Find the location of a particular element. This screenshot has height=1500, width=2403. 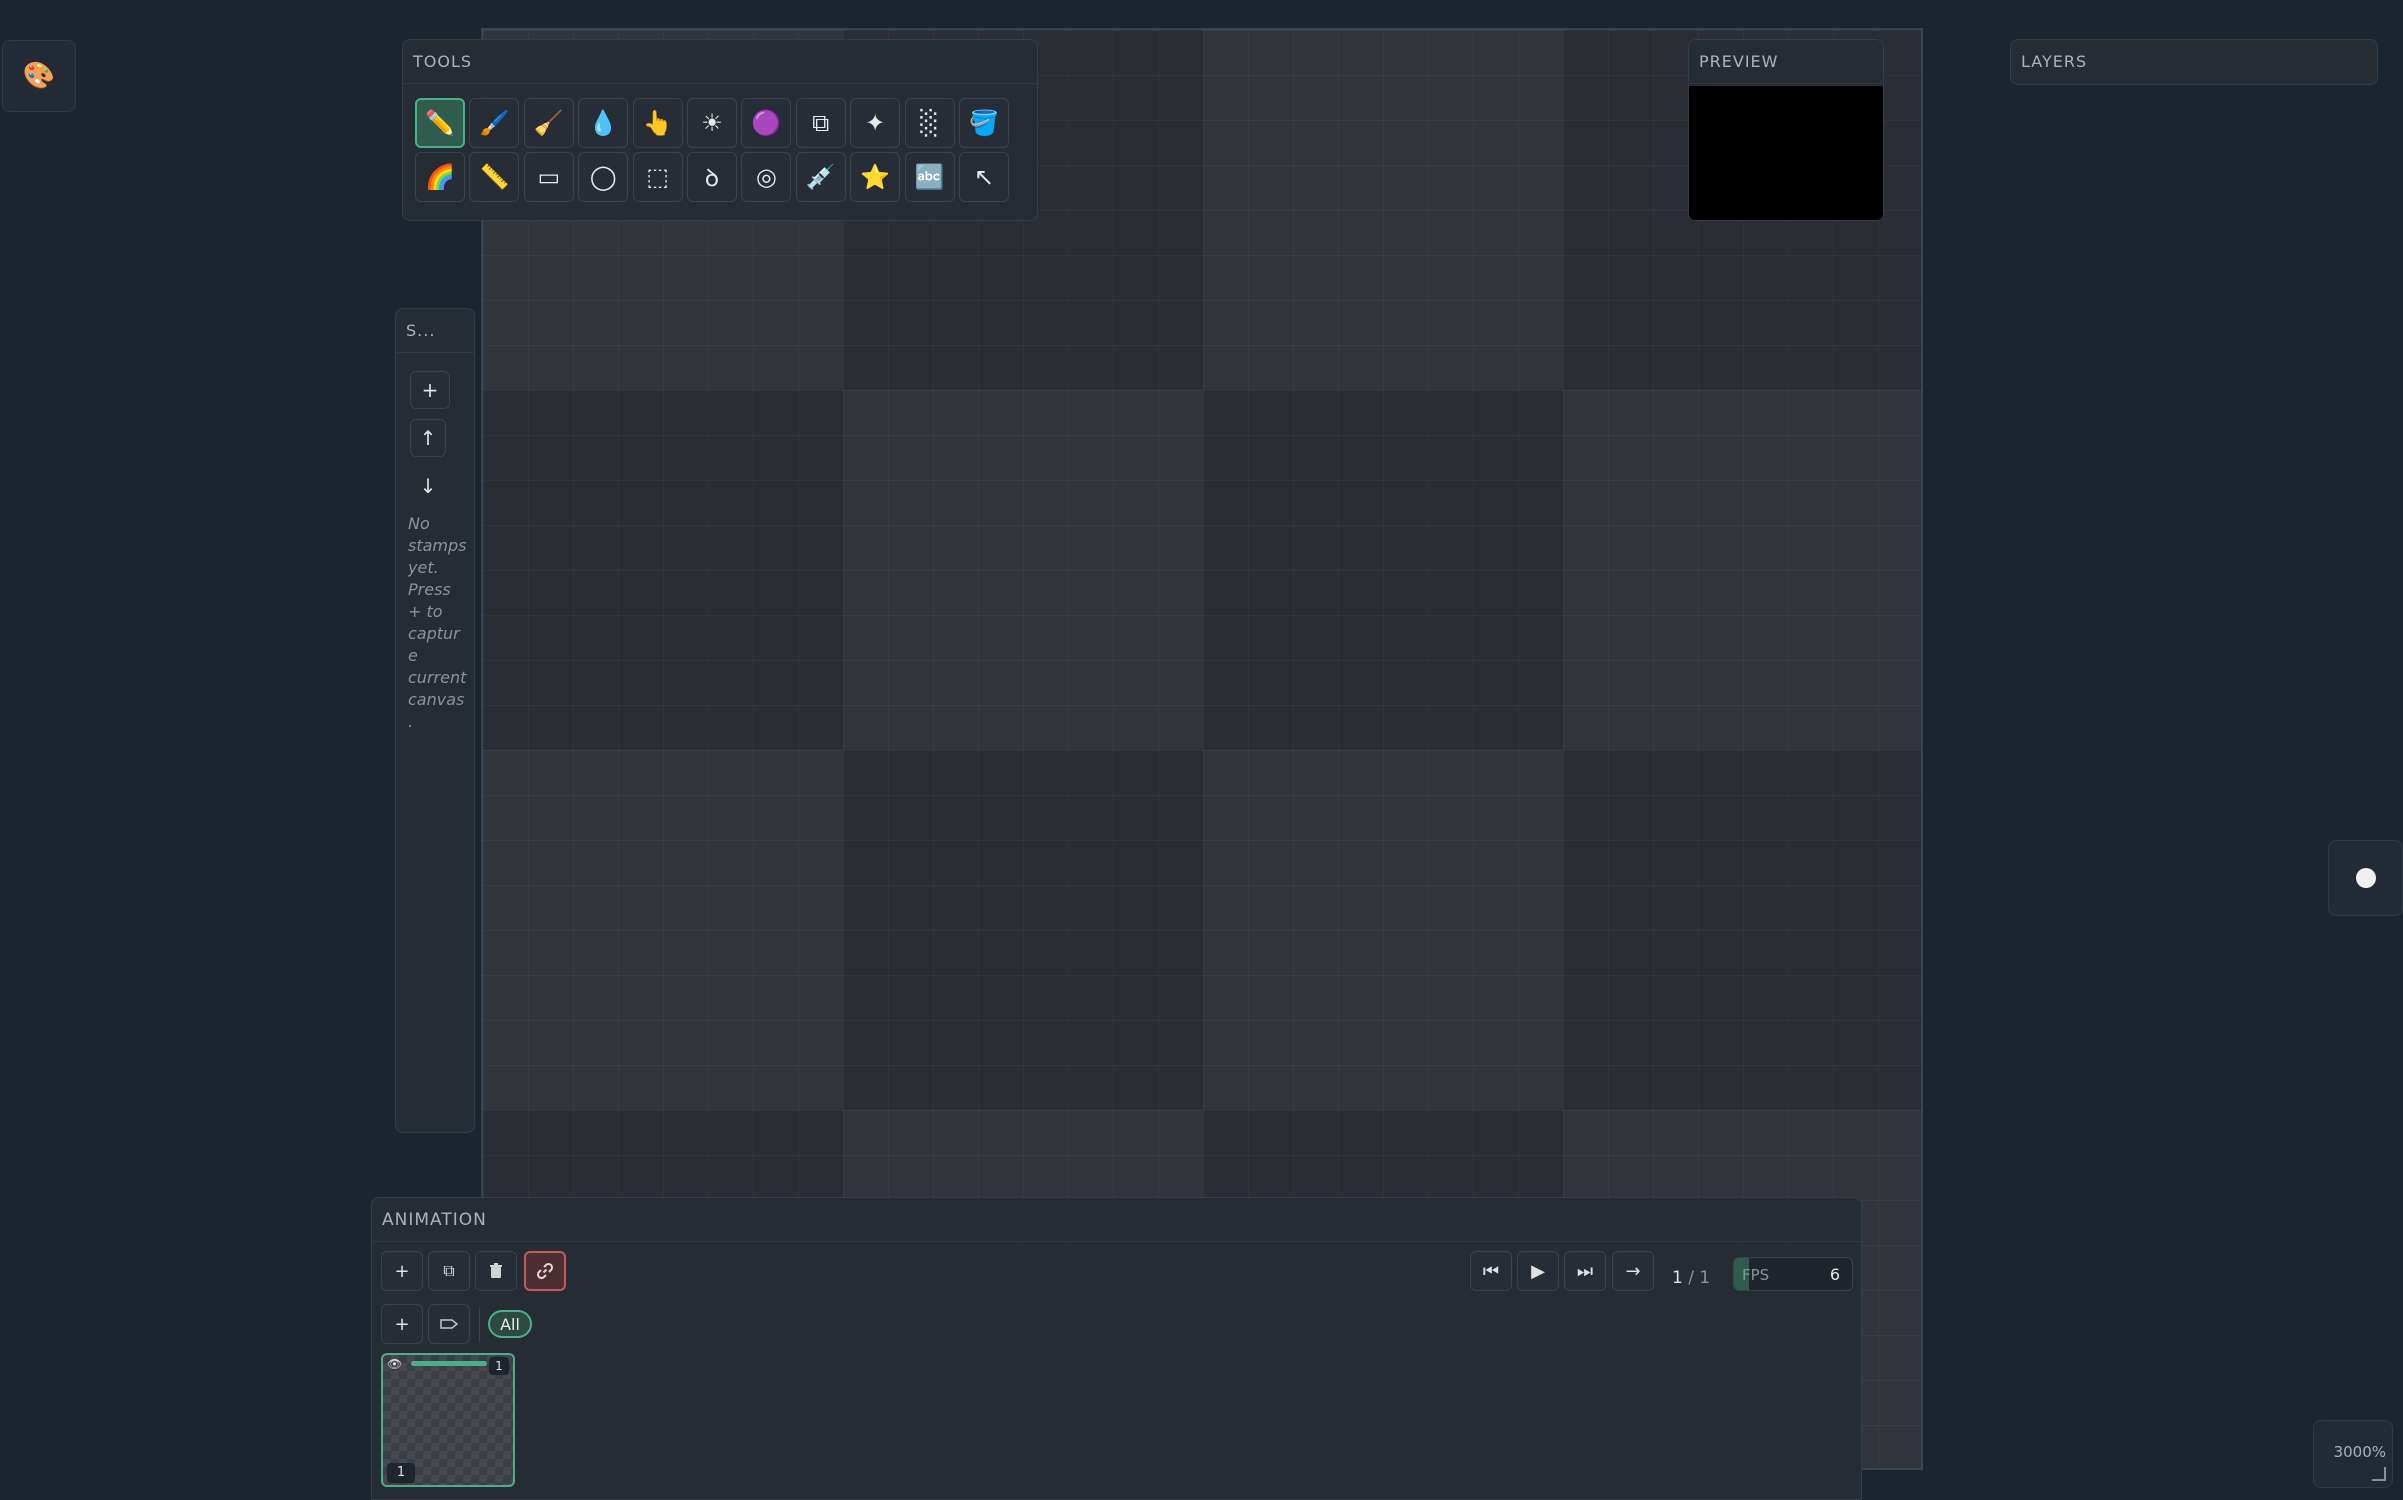

tool-water-drop-button: 💧 is located at coordinates (603, 123).